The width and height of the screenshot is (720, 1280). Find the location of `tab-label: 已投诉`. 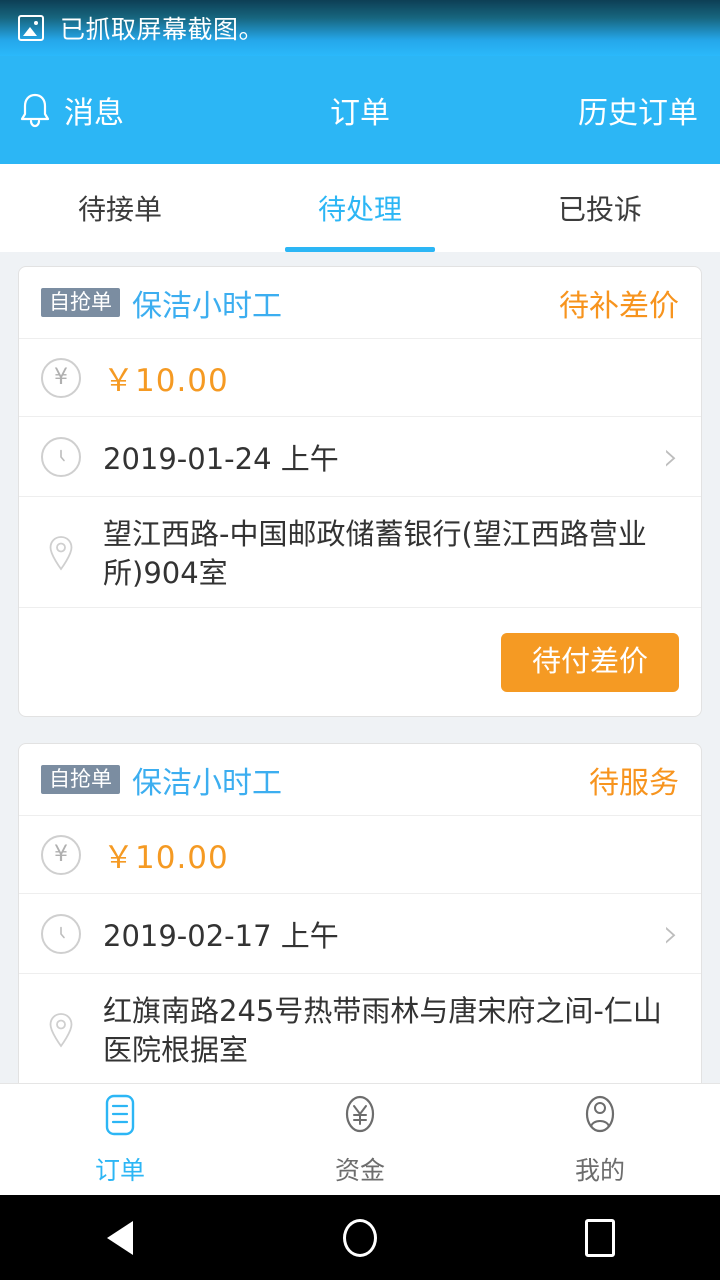

tab-label: 已投诉 is located at coordinates (599, 209).